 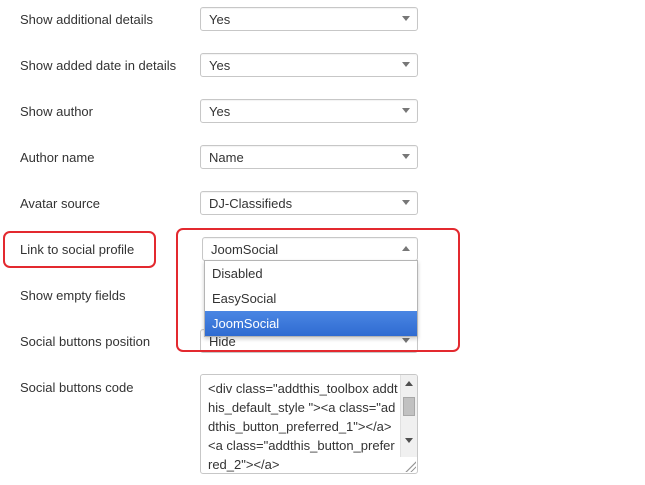 I want to click on scrollbar-thumb, so click(x=409, y=406).